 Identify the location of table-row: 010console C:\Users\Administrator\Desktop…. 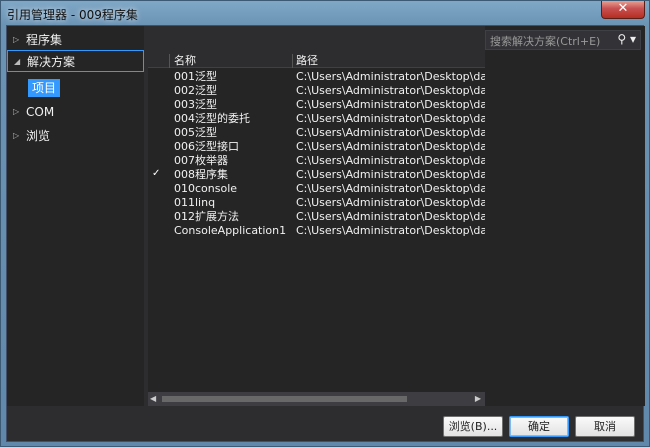
(316, 189).